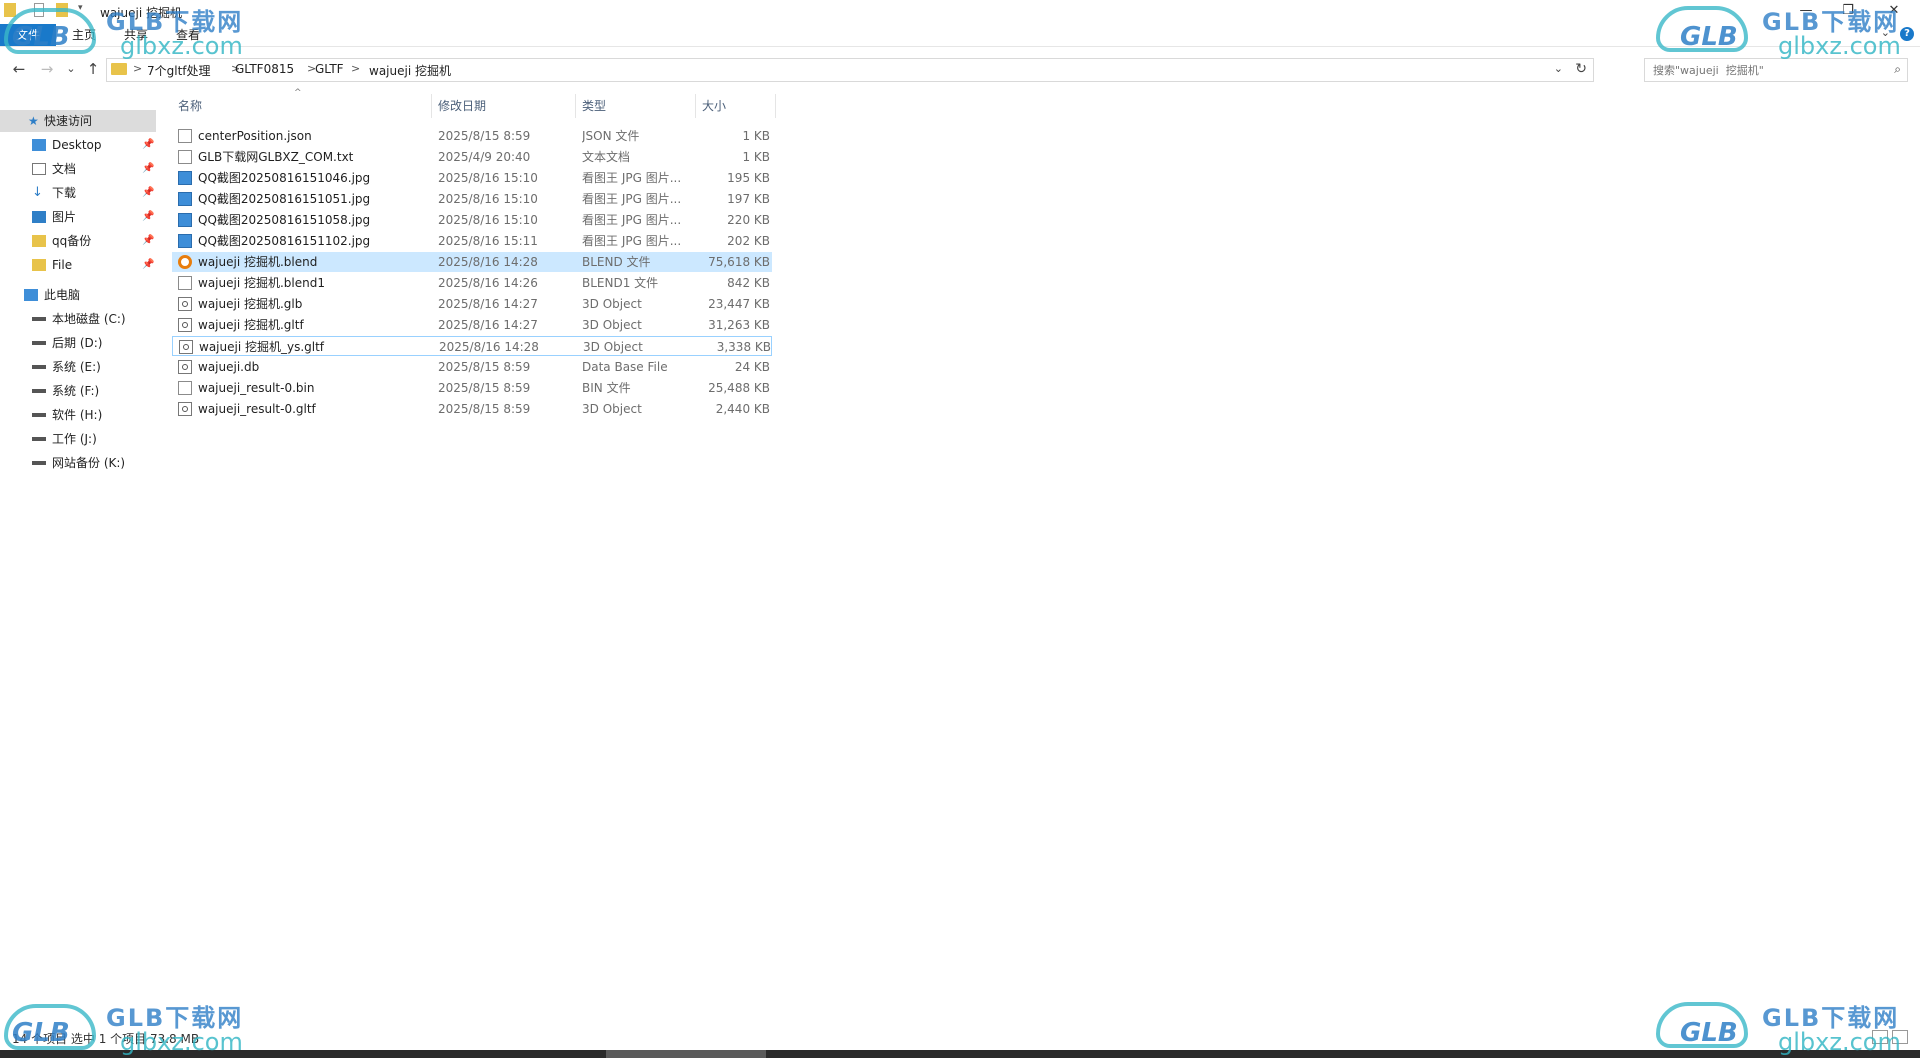 The height and width of the screenshot is (1058, 1920). I want to click on address-dropdown-icon: ⌄, so click(1558, 68).